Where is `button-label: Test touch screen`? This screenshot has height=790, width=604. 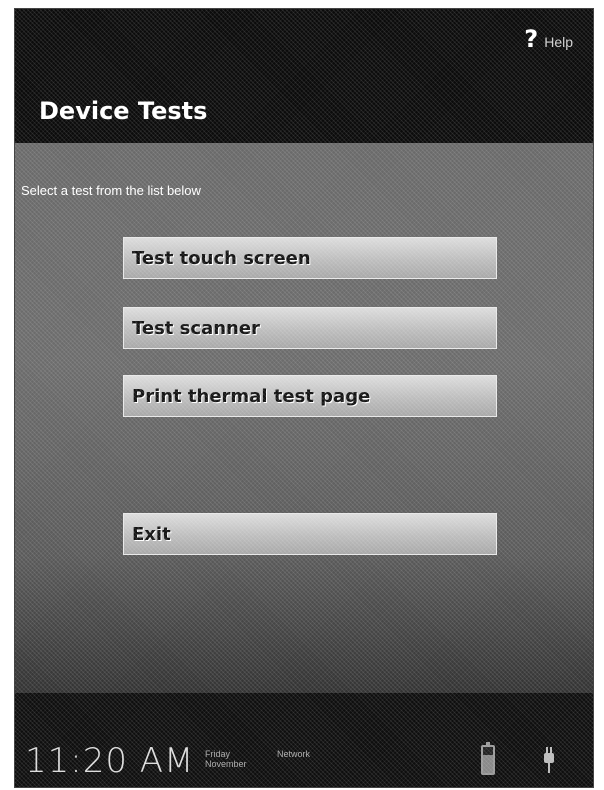 button-label: Test touch screen is located at coordinates (221, 258).